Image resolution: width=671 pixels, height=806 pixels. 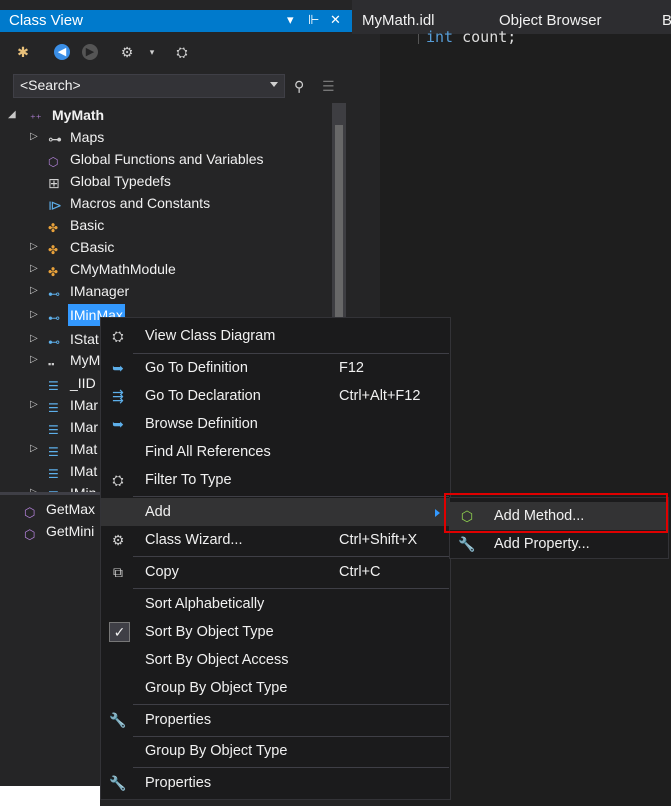 I want to click on tree-node-label: CBasic, so click(x=92, y=247).